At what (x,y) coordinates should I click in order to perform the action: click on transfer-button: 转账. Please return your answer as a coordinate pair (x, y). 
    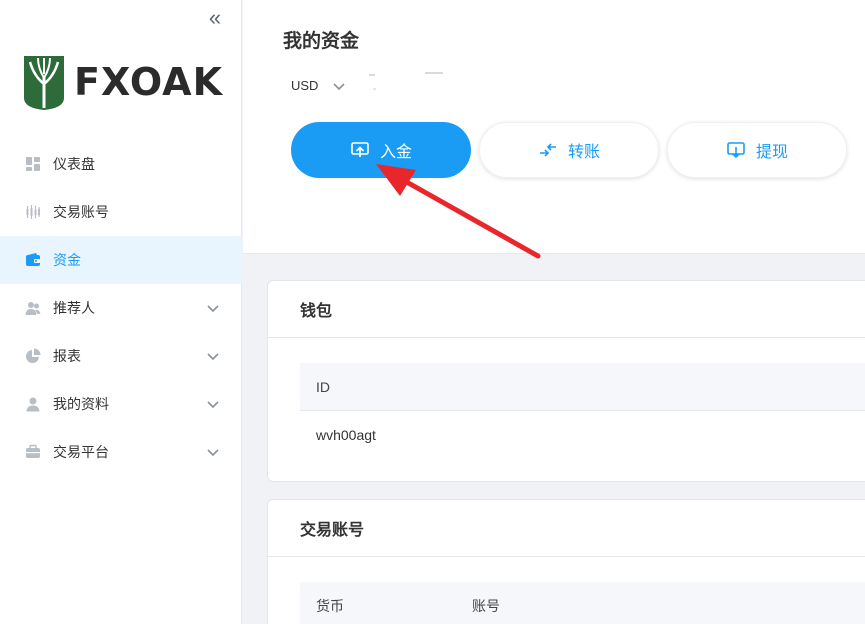
    Looking at the image, I should click on (569, 150).